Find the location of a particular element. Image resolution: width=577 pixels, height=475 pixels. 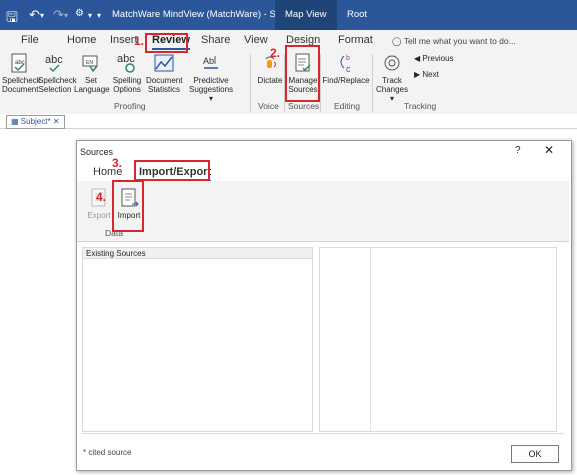

window-title: MatchWare MindView (MatchWare) - Subject is located at coordinates (207, 14).